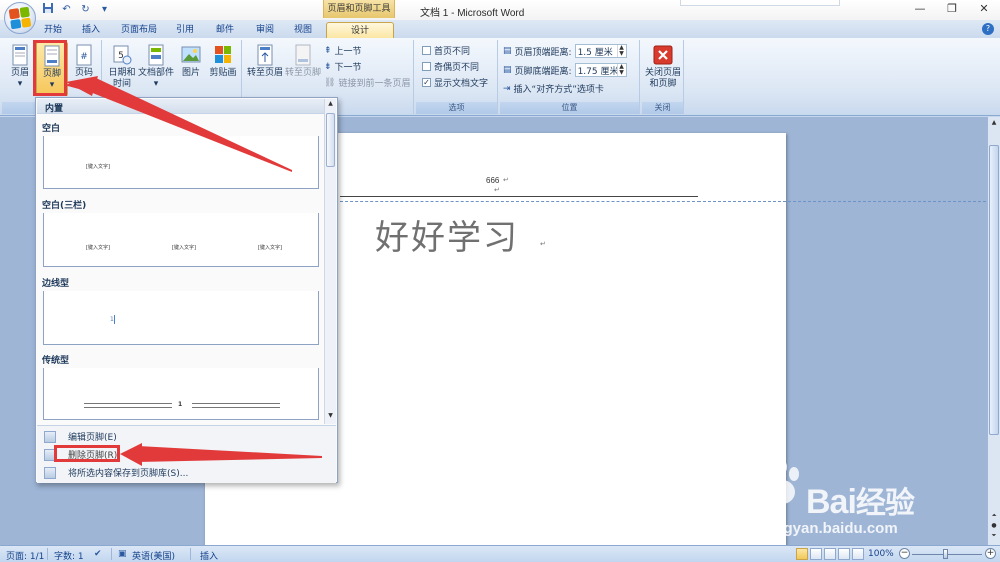  I want to click on quick-parts-label: 文档部件, so click(156, 73).